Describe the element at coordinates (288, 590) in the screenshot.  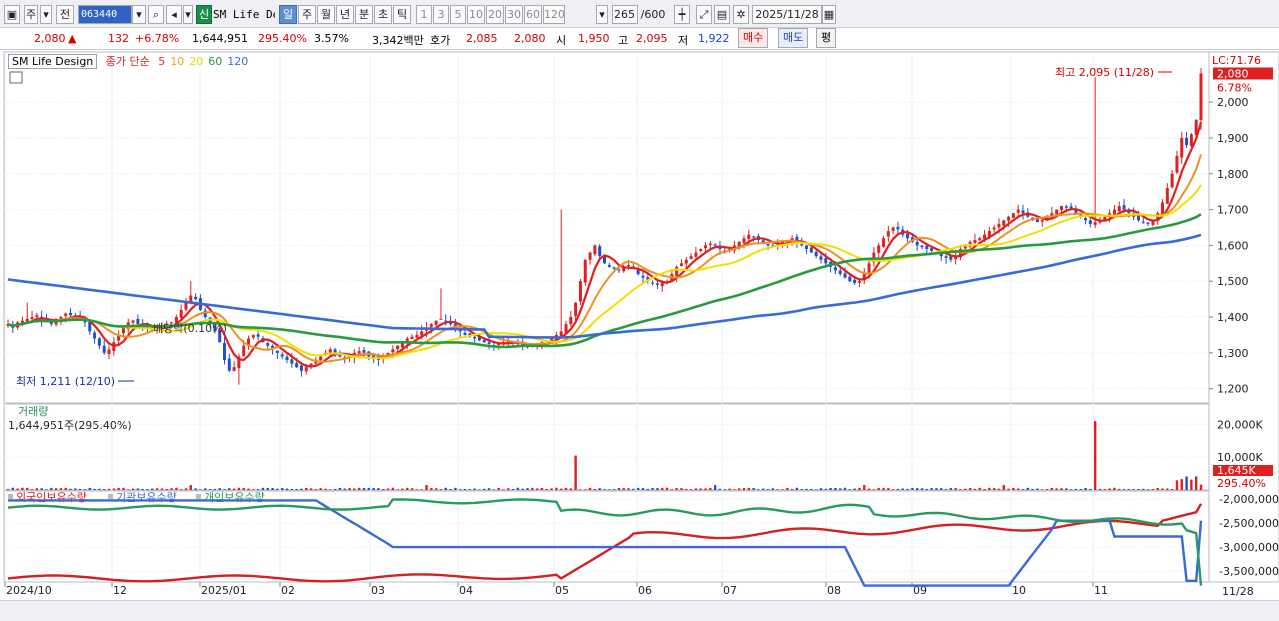
I see `x-tick-label: 02` at that location.